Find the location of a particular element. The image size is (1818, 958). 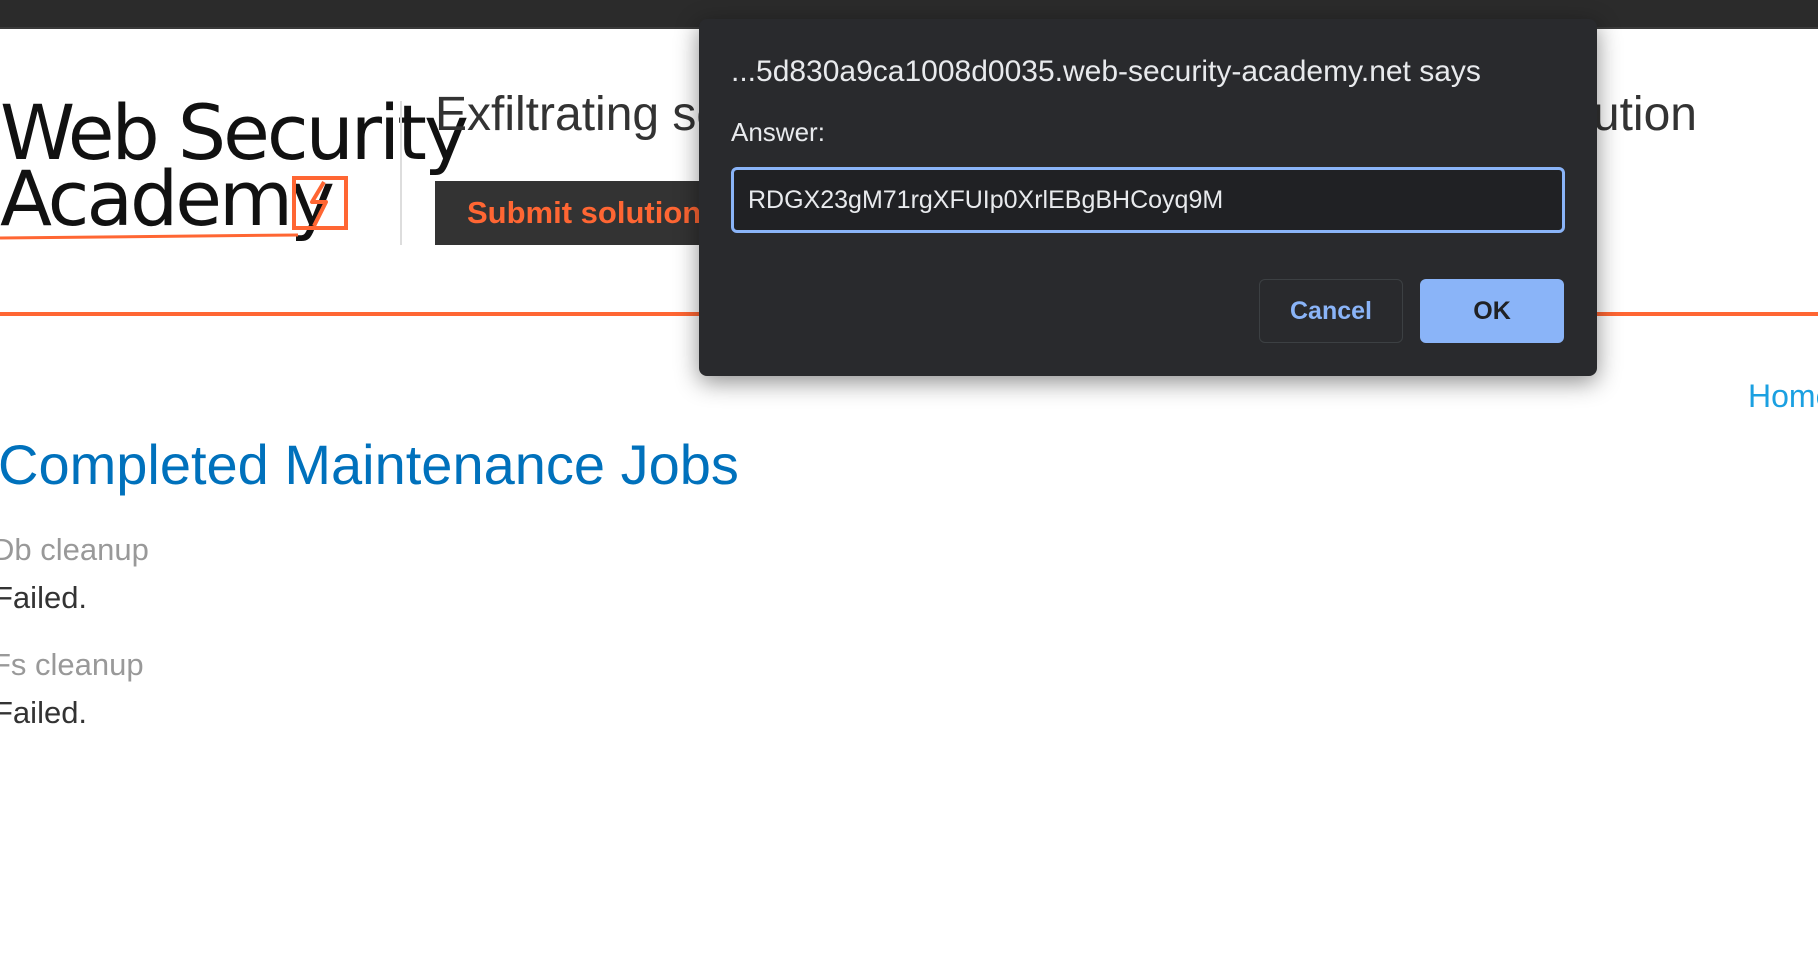

header-divider is located at coordinates (401, 173).